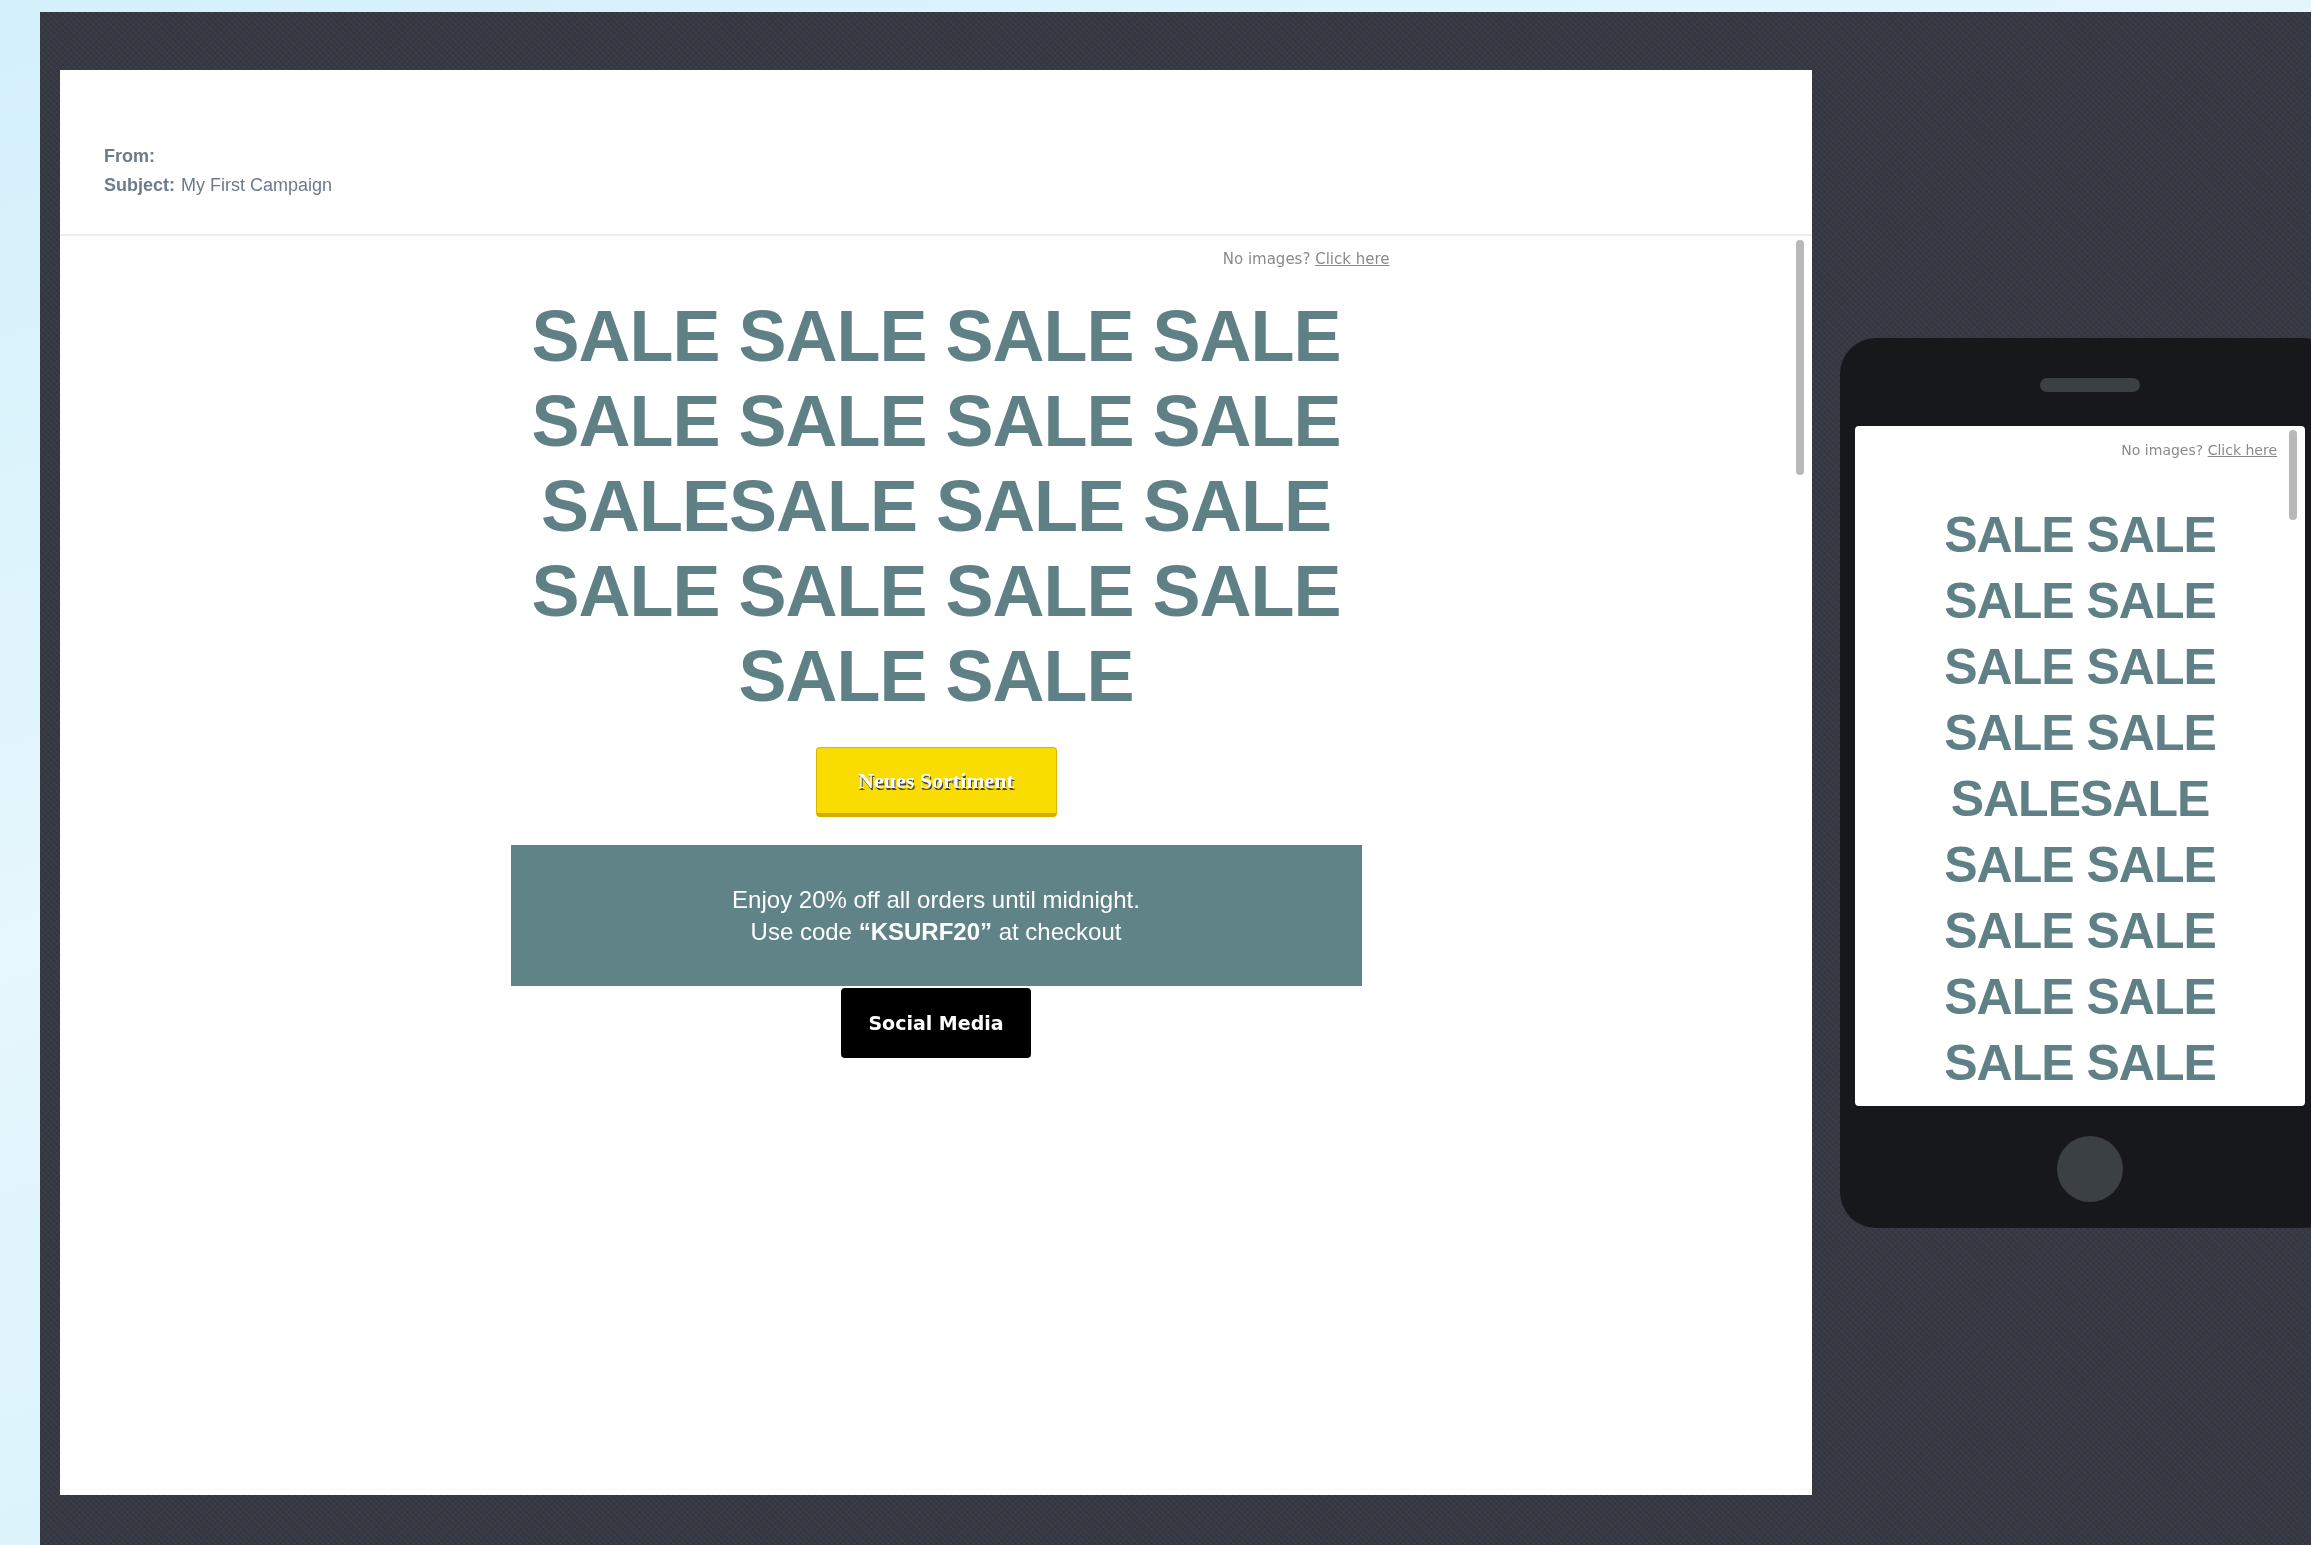 The height and width of the screenshot is (1545, 2311). What do you see at coordinates (2080, 799) in the screenshot?
I see `sale-headline-line: SALESALE` at bounding box center [2080, 799].